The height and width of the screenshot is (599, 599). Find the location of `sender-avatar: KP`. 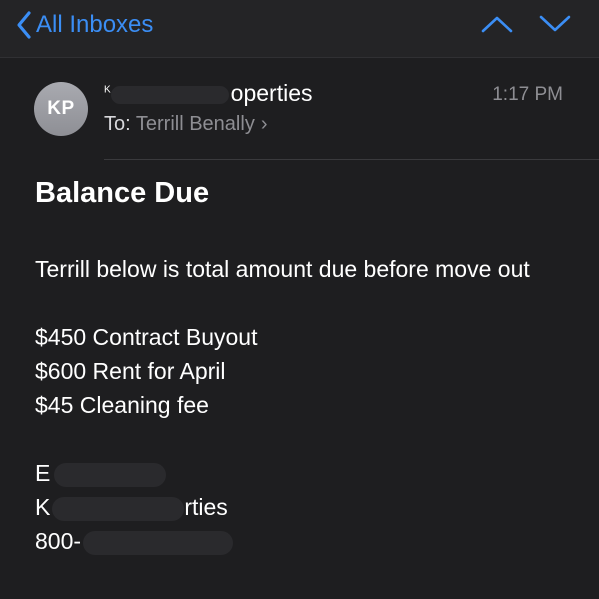

sender-avatar: KP is located at coordinates (61, 109).